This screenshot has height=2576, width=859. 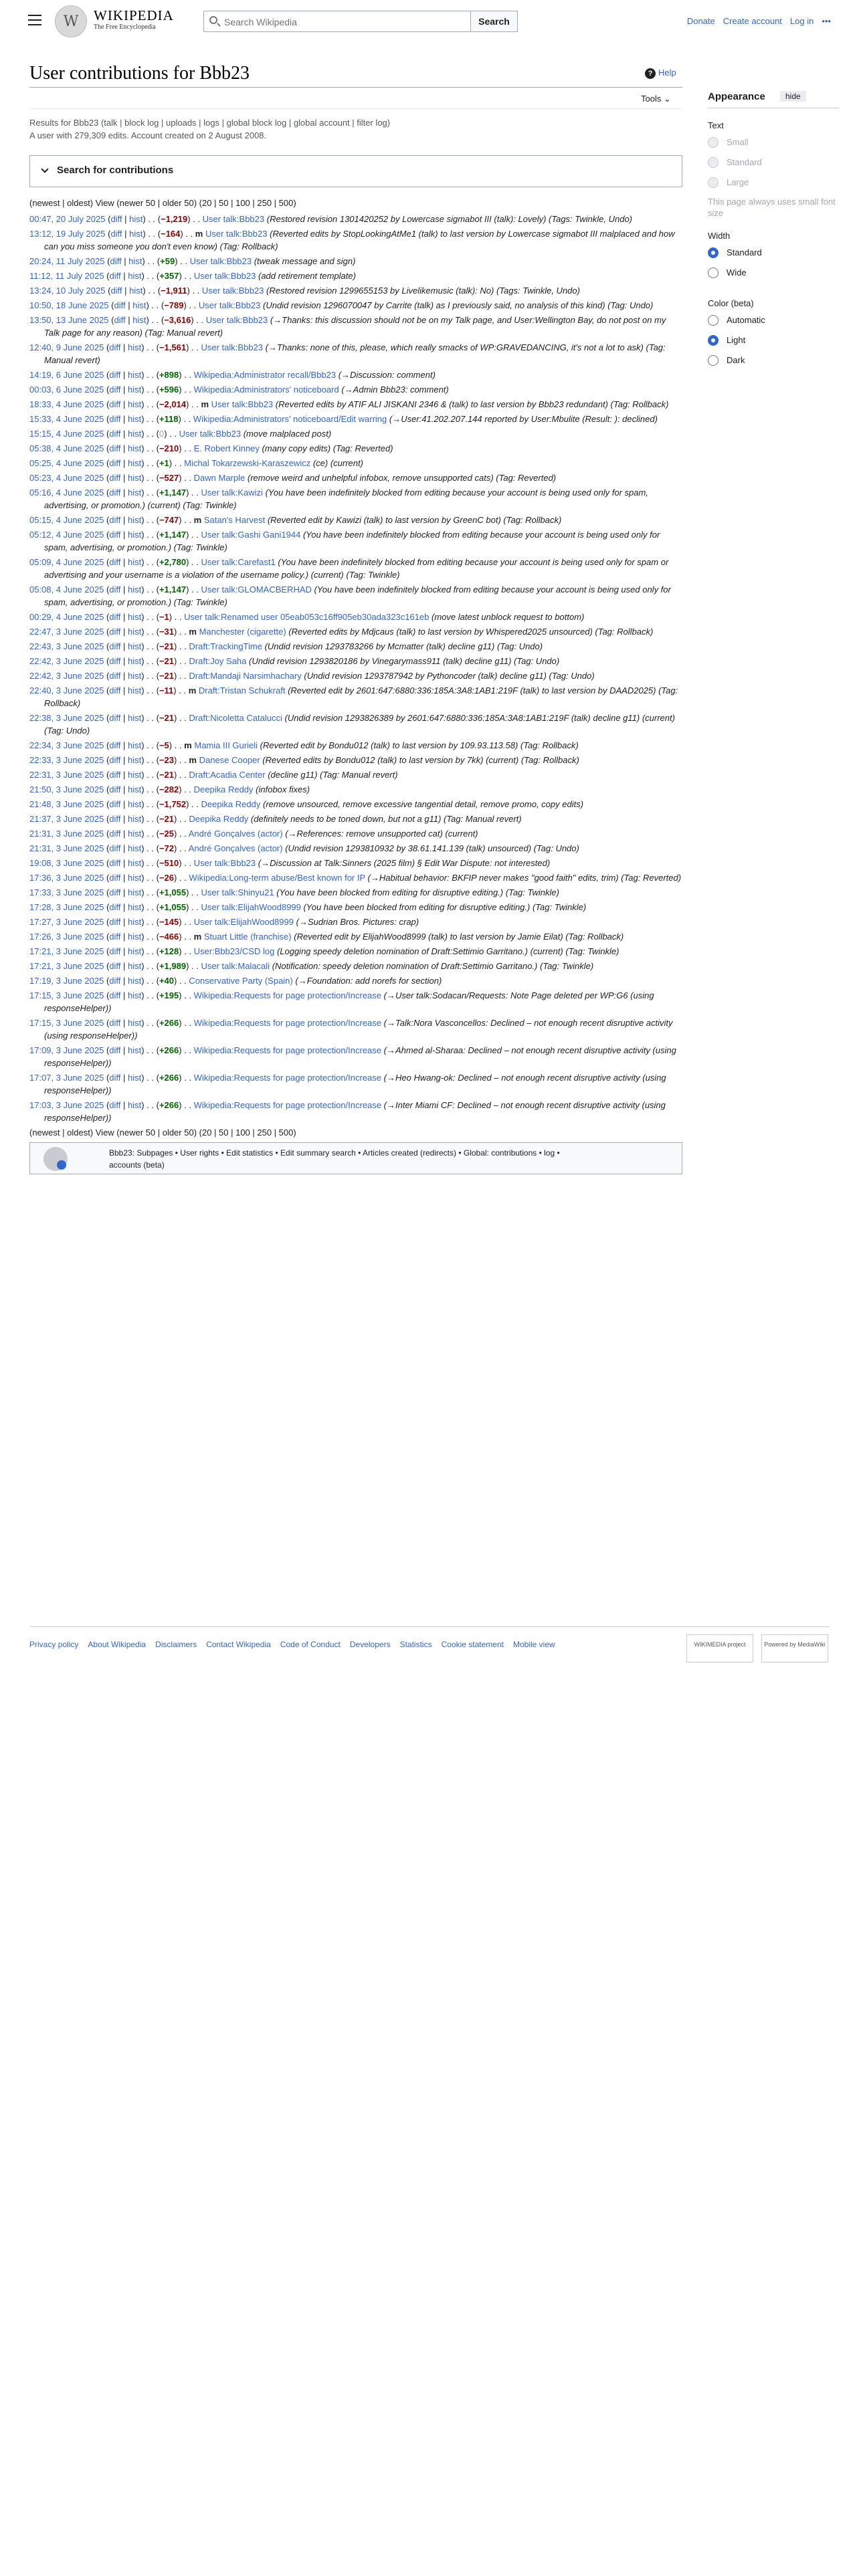 What do you see at coordinates (66, 562) in the screenshot?
I see `timestamp-link: 05:09, 4 June 2025` at bounding box center [66, 562].